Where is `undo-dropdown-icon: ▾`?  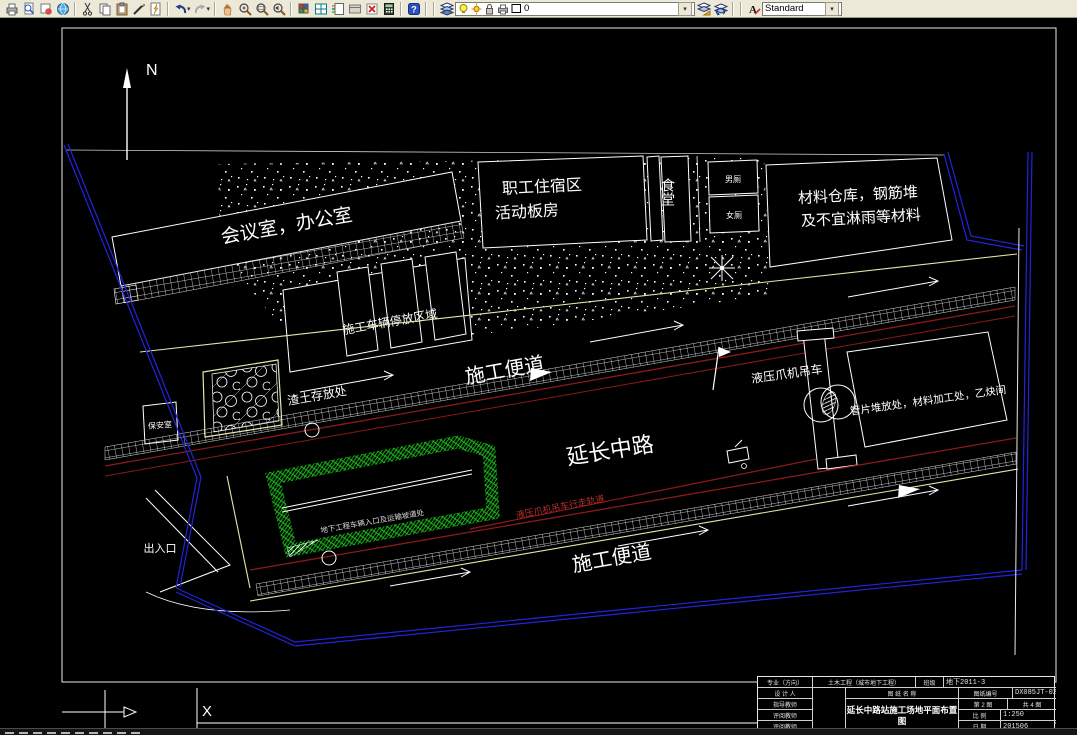 undo-dropdown-icon: ▾ is located at coordinates (189, 9).